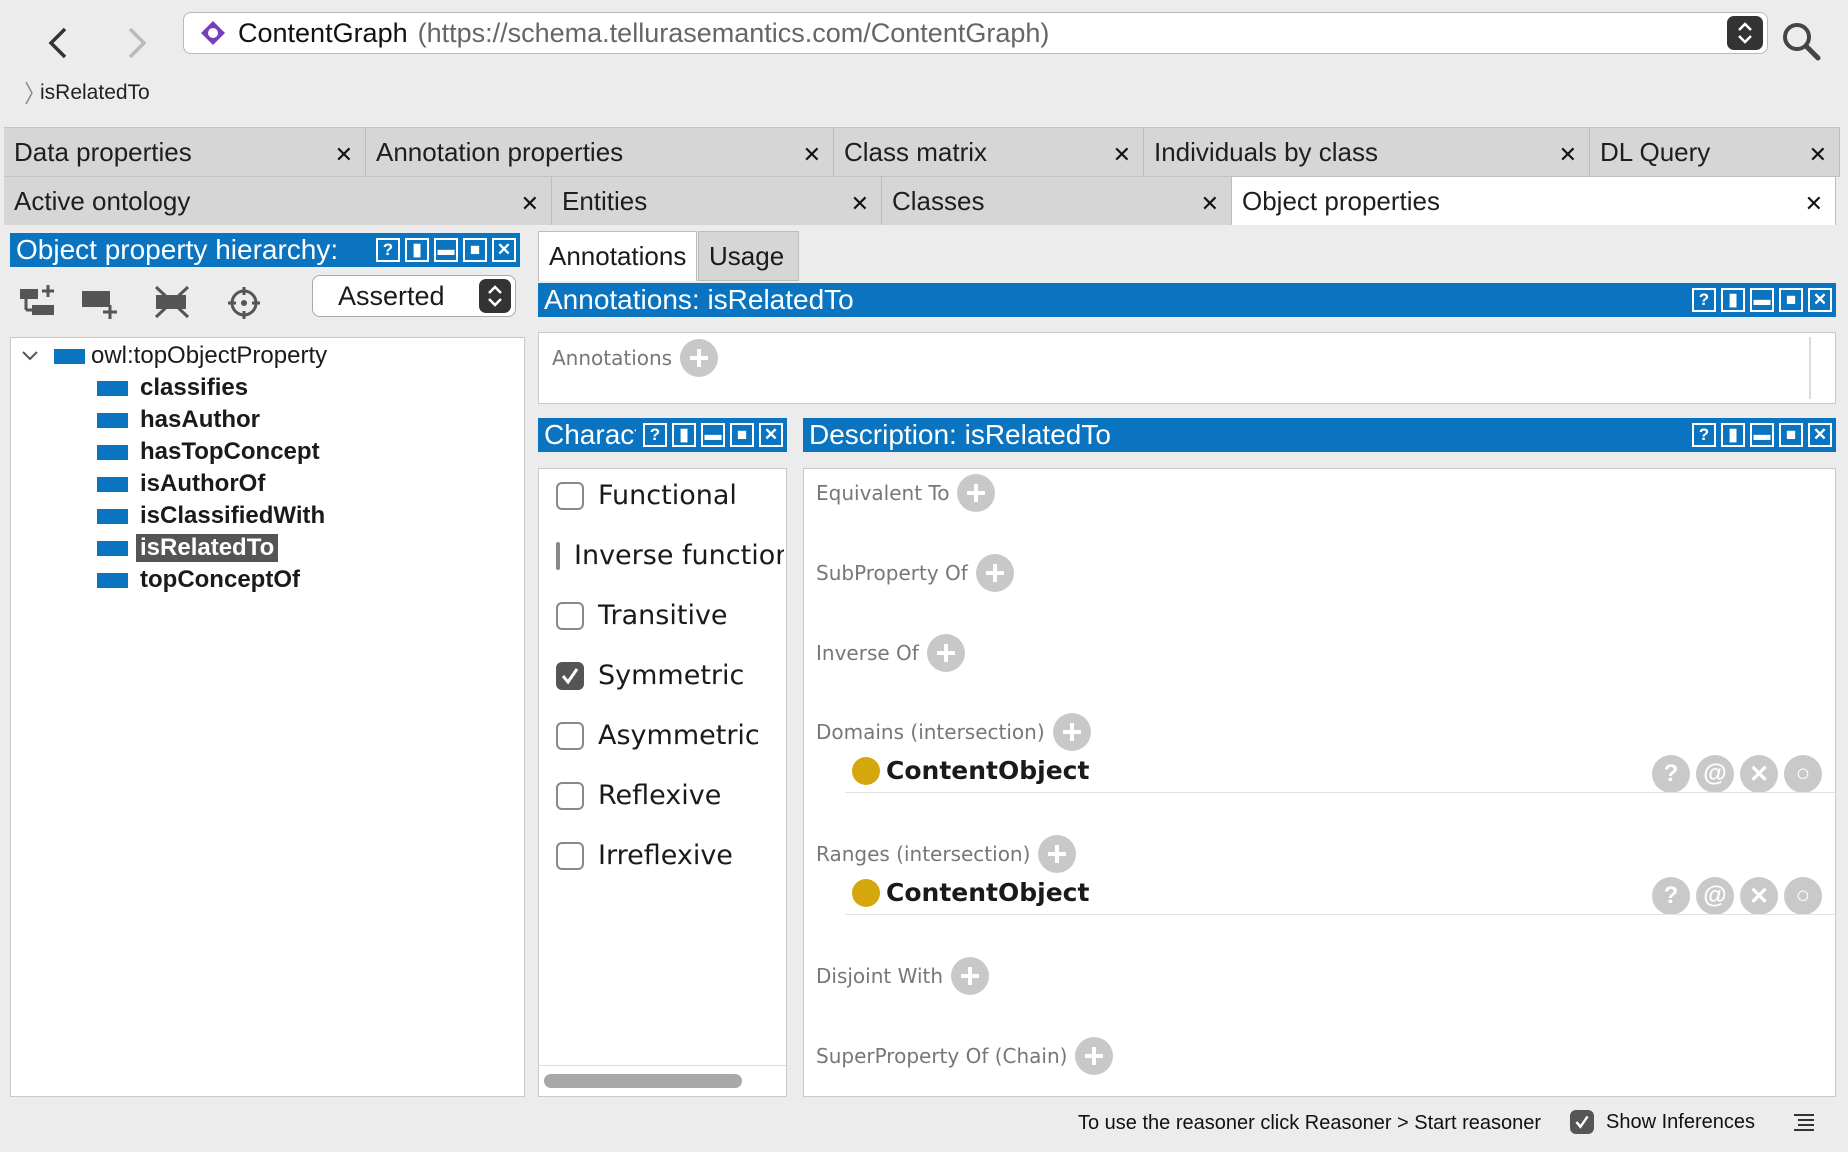 The image size is (1848, 1152). What do you see at coordinates (210, 452) in the screenshot?
I see `tree-item: hasTopConcept` at bounding box center [210, 452].